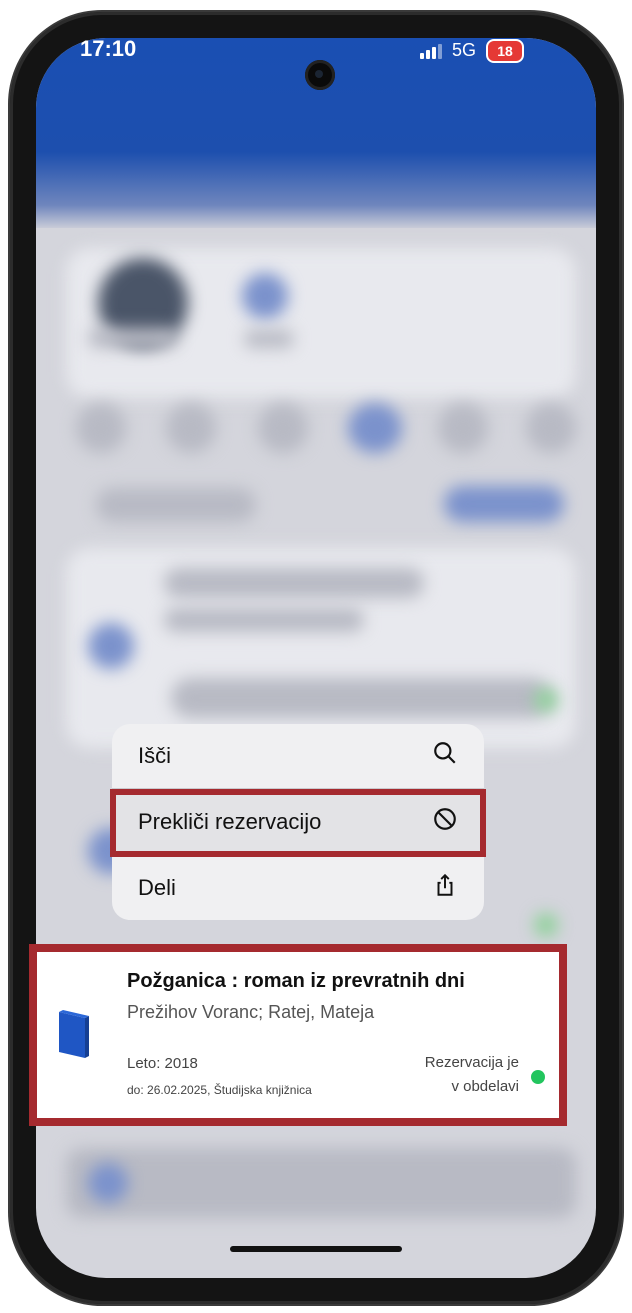  I want to click on context-menu: Išči Prekliči rezervacijo Deli, so click(298, 822).